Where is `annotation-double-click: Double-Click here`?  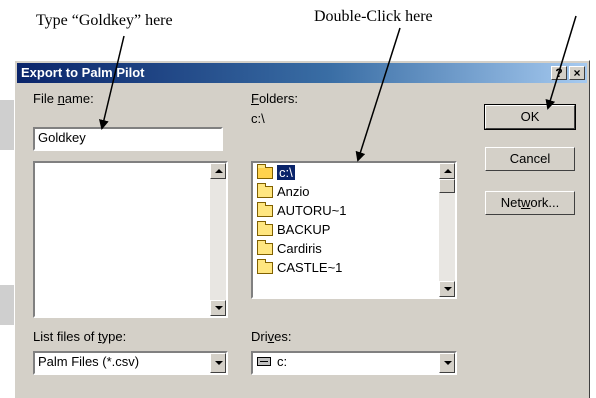 annotation-double-click: Double-Click here is located at coordinates (373, 16).